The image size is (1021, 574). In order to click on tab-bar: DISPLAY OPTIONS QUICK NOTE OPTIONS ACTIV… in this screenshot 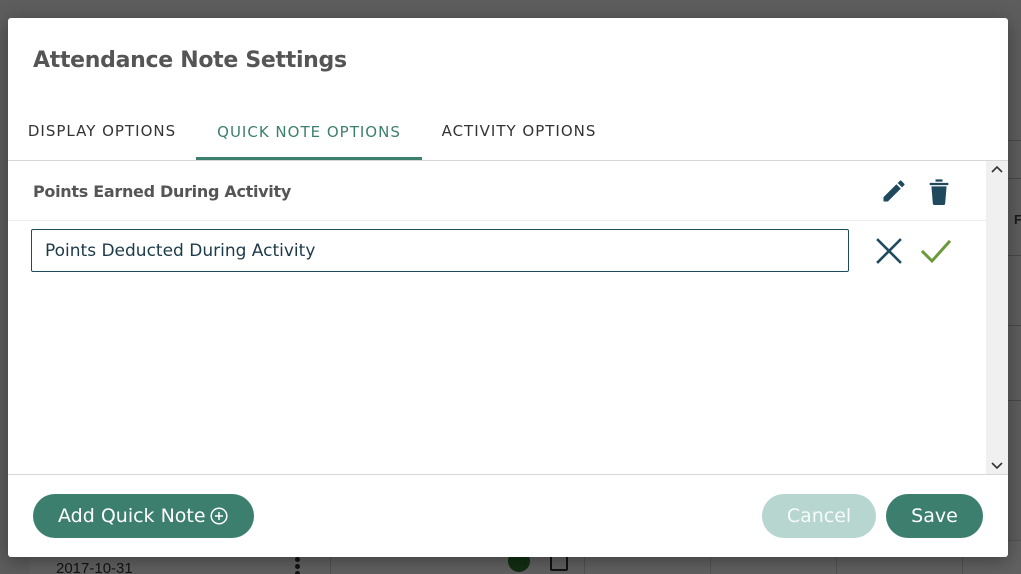, I will do `click(508, 135)`.